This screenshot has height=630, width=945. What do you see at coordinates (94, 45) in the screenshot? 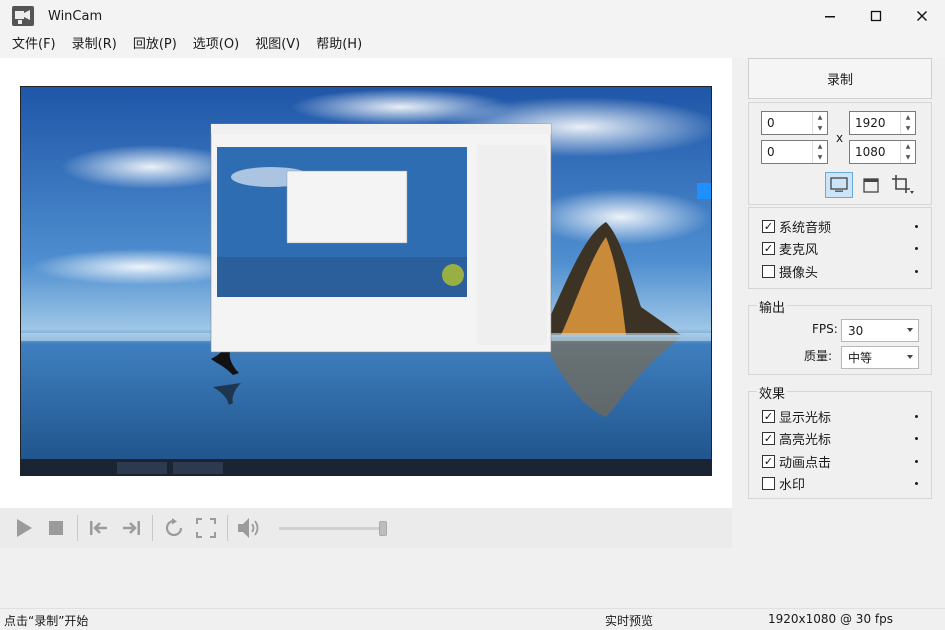
I see `menu-record: 录制(R)` at bounding box center [94, 45].